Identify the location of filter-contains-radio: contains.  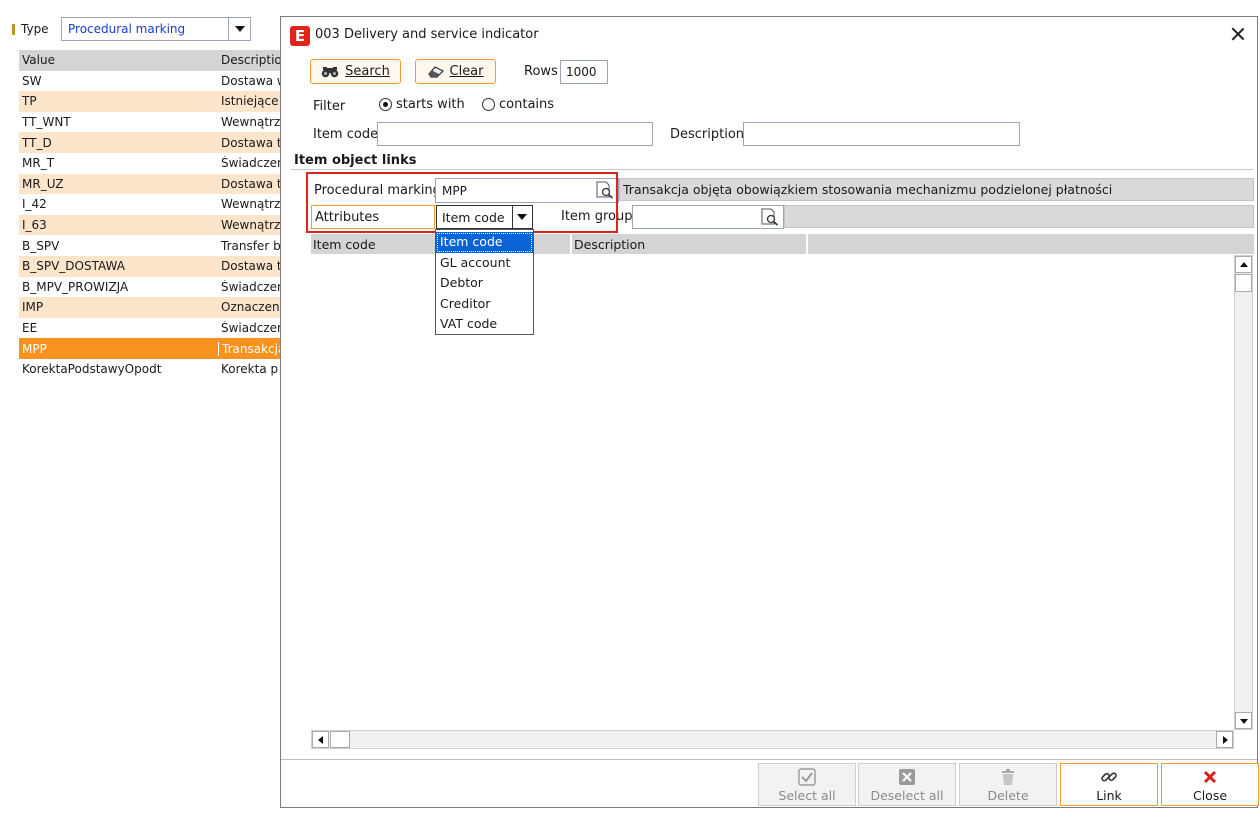
(518, 104).